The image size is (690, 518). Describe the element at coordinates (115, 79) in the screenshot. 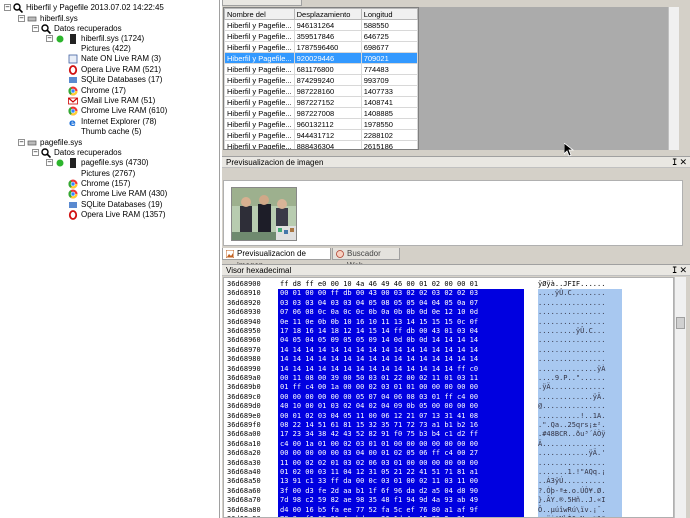

I see `tree-item-sqlite: SQLite Databases (17)` at that location.